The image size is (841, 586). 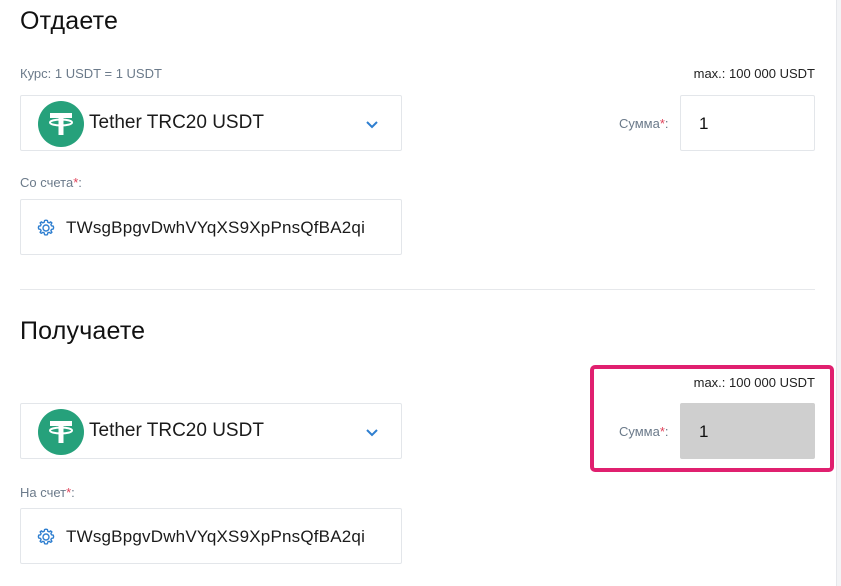 I want to click on give-account-value: TWsgBpgvDwhVYqXS9XpPnsQfBA2qi, so click(x=216, y=227).